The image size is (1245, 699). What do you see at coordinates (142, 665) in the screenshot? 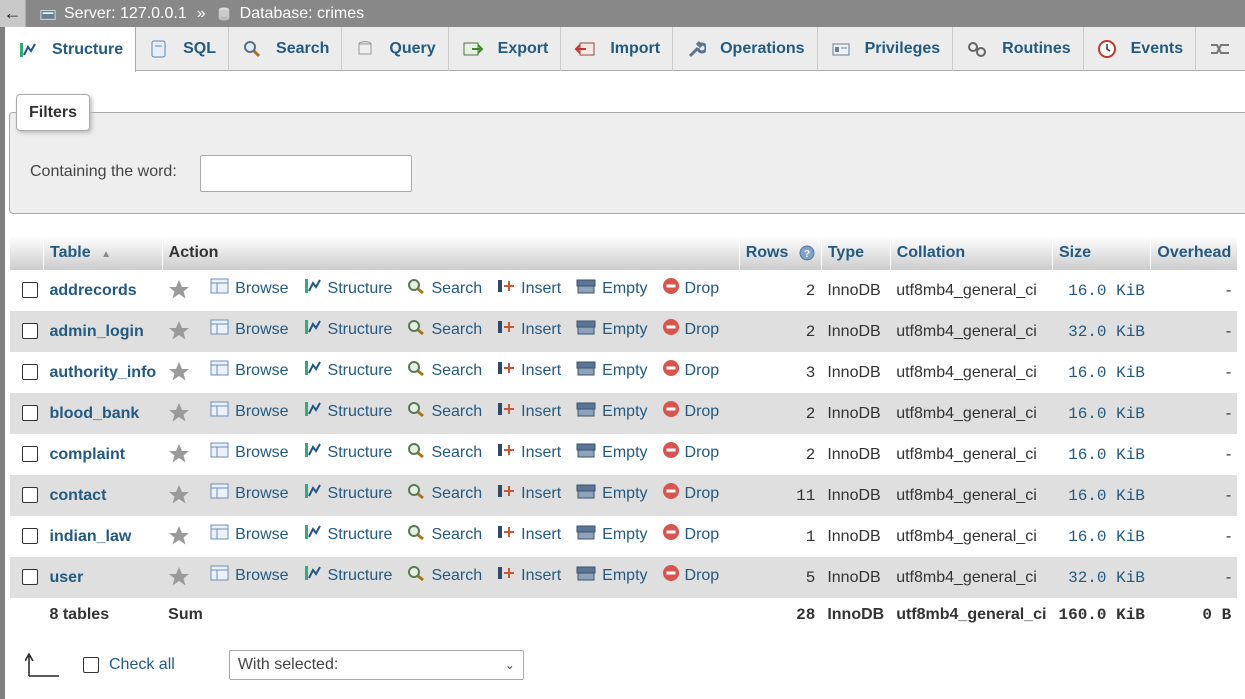
I see `check-all-label: Check all` at bounding box center [142, 665].